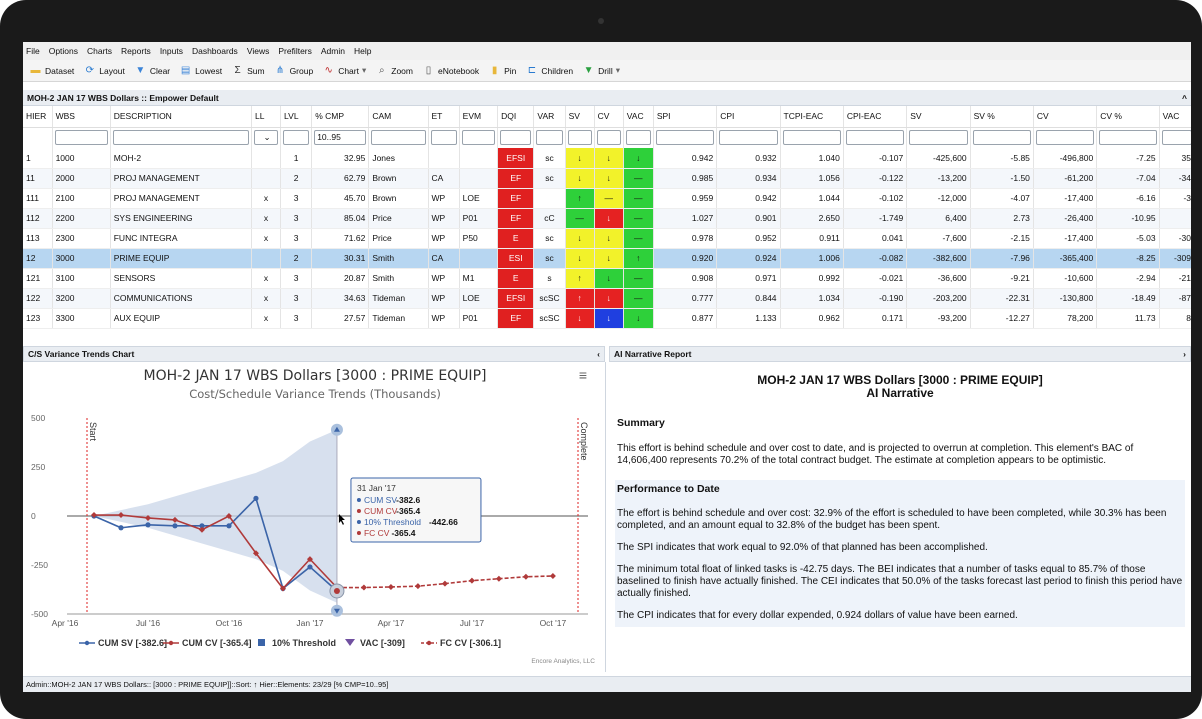  I want to click on cell-evm, so click(479, 258).